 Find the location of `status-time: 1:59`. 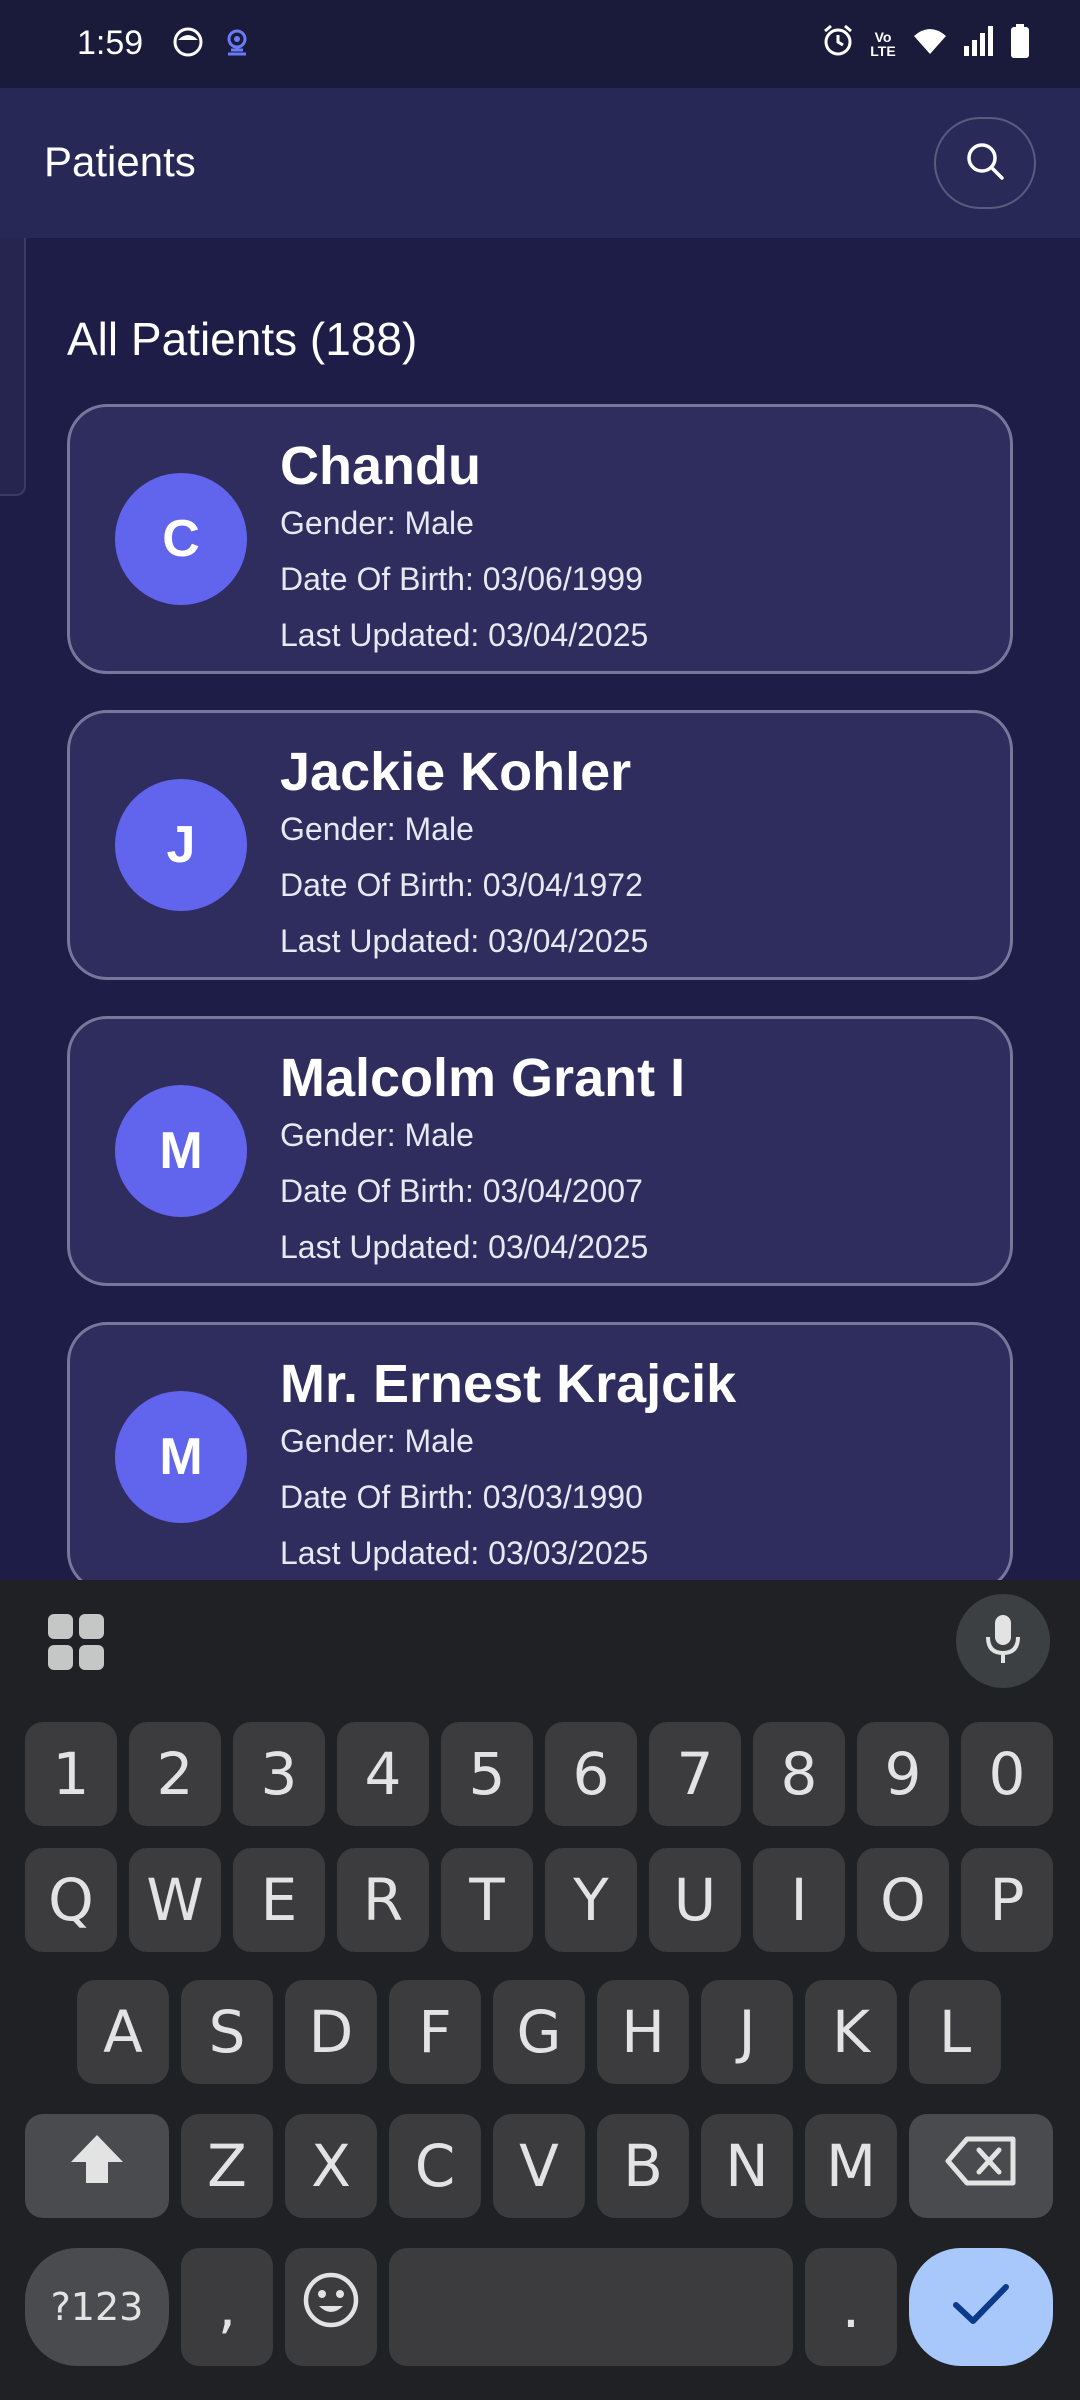

status-time: 1:59 is located at coordinates (110, 43).